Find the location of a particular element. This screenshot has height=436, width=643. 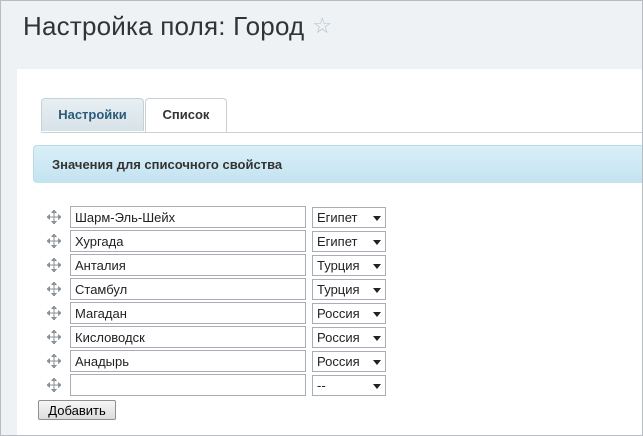

country-select-value: -- is located at coordinates (321, 385).